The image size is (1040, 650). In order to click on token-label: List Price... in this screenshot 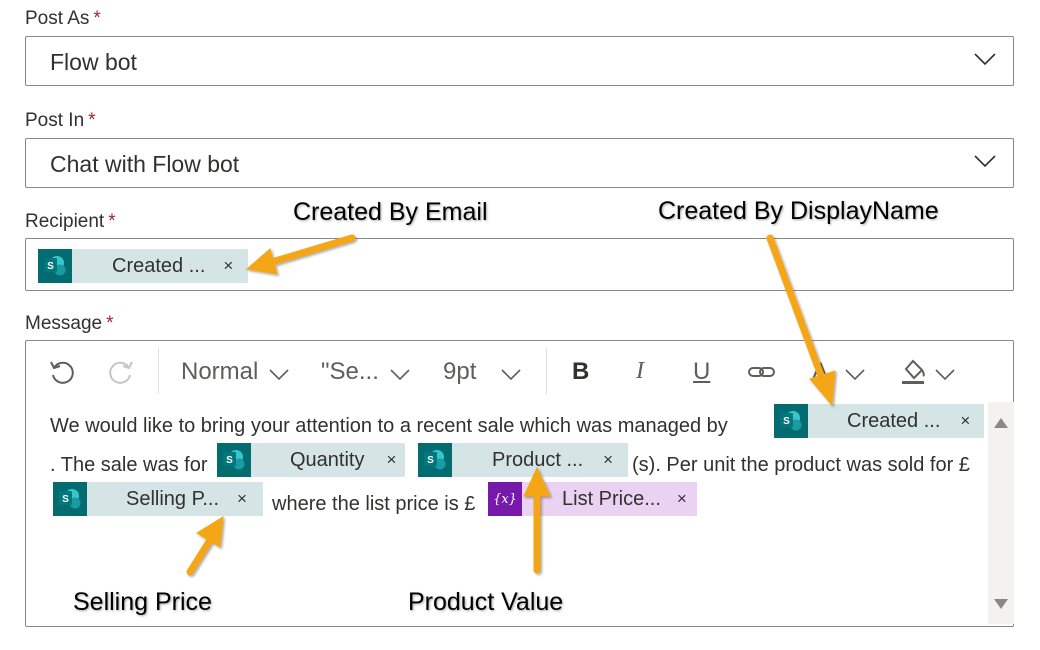, I will do `click(611, 498)`.